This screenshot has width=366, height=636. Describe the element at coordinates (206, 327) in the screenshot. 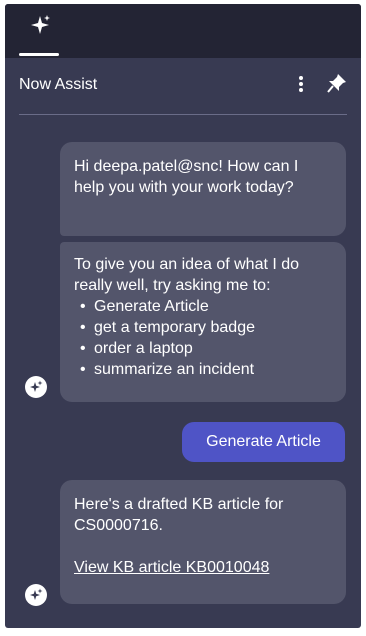

I see `suggestion-item: get a temporary badge` at that location.